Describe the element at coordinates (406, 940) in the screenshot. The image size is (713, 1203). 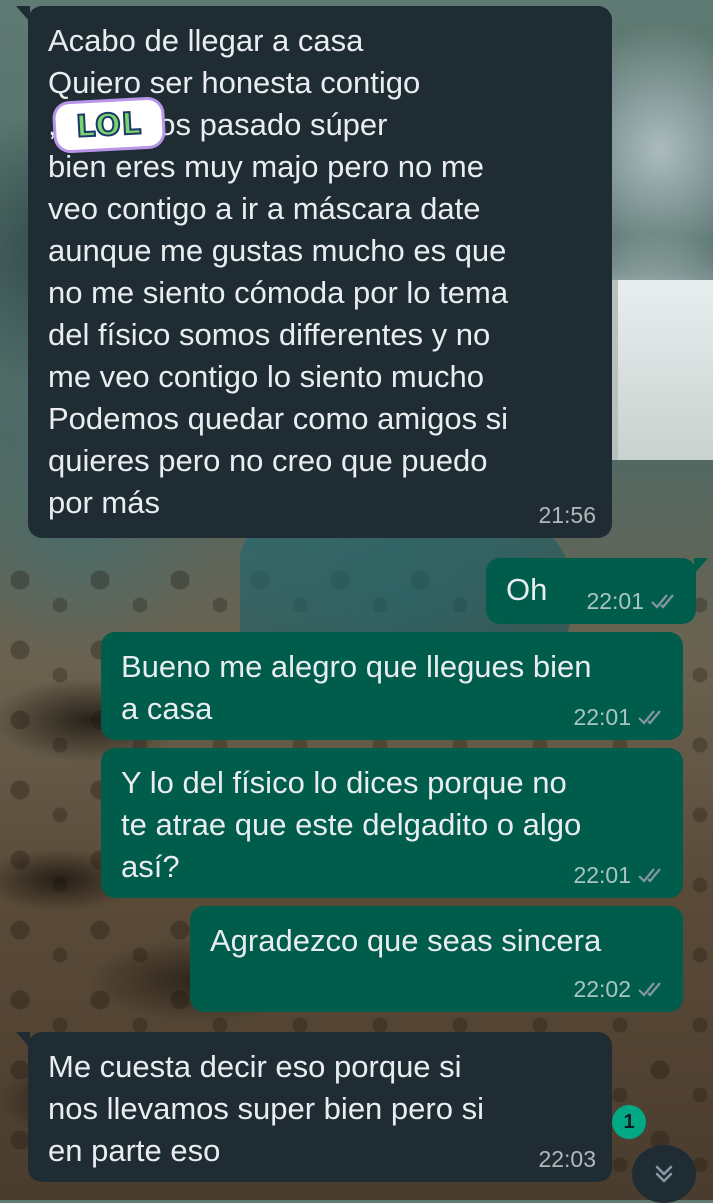
I see `message-text: Agradezco que seas sincera` at that location.